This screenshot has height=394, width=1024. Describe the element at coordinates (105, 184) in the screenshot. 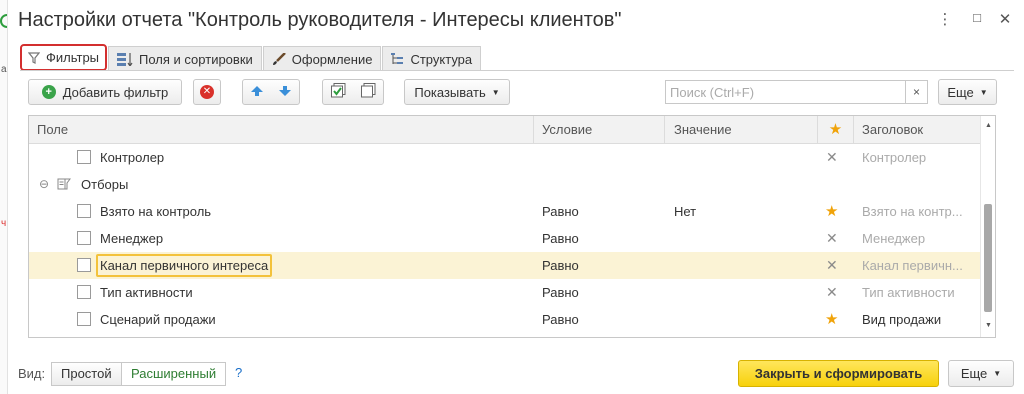

I see `group-label: Отборы` at that location.